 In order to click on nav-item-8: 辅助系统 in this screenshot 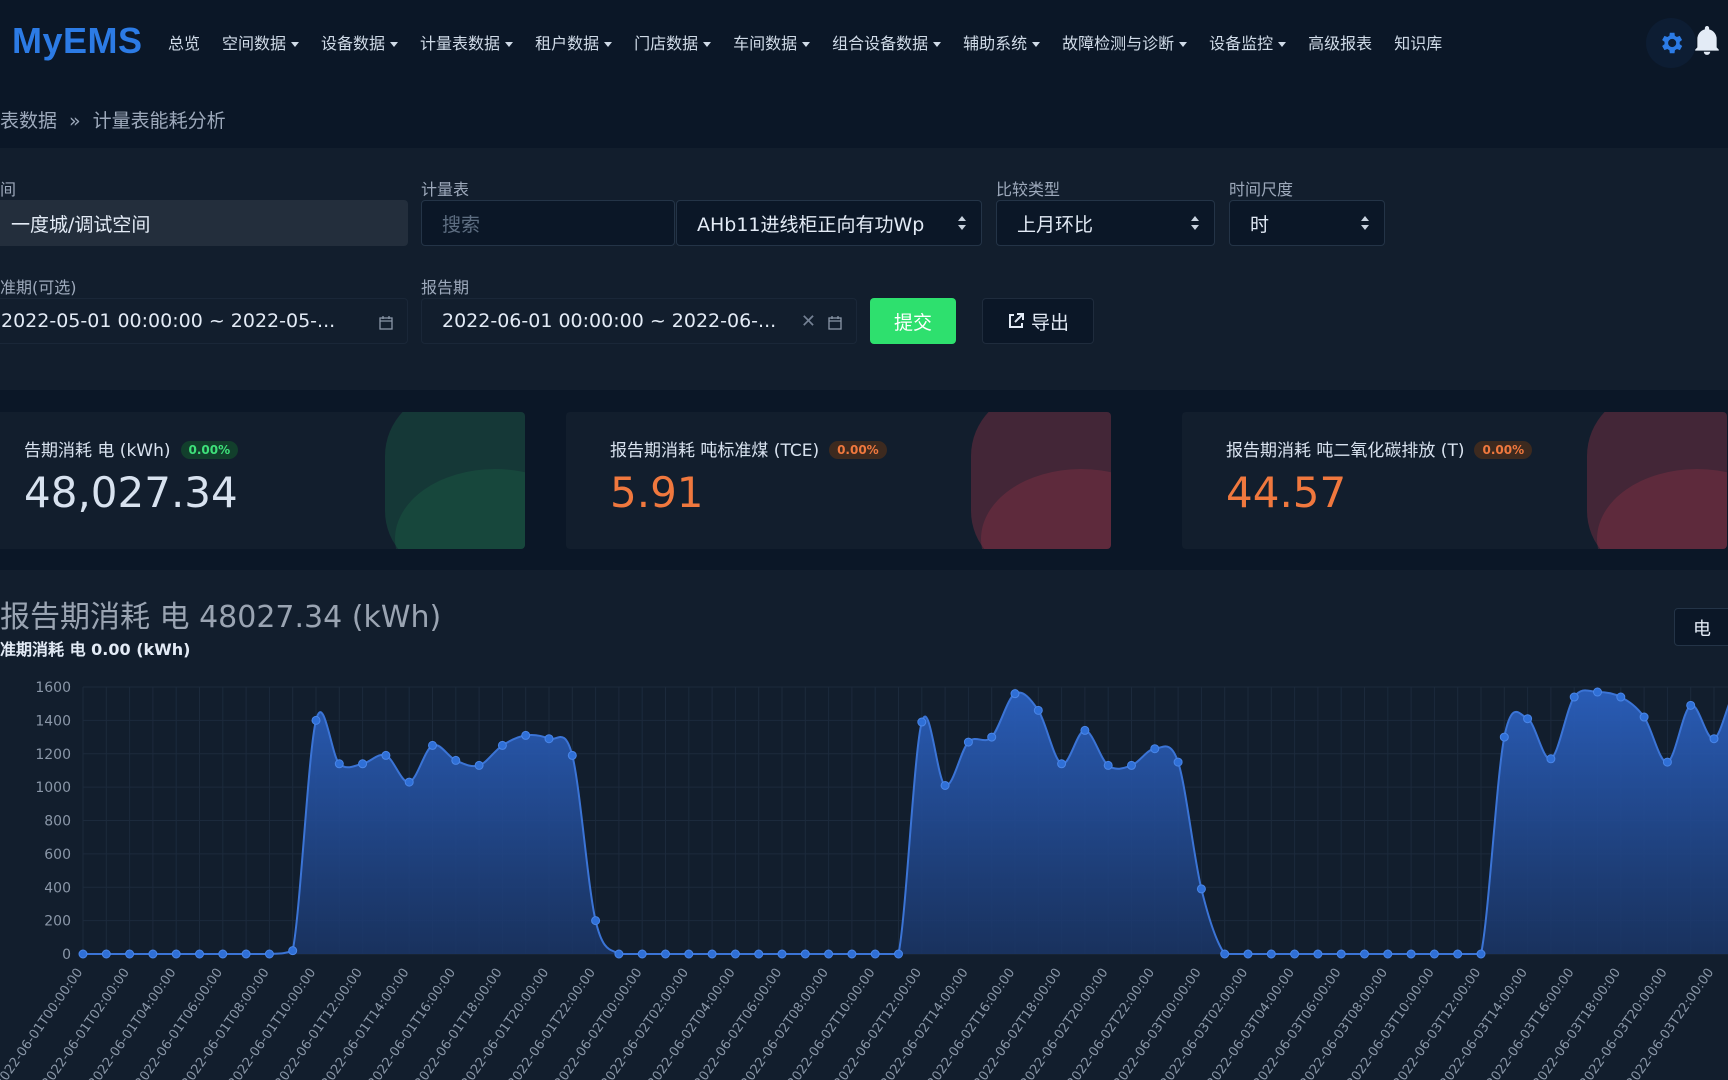, I will do `click(1002, 42)`.